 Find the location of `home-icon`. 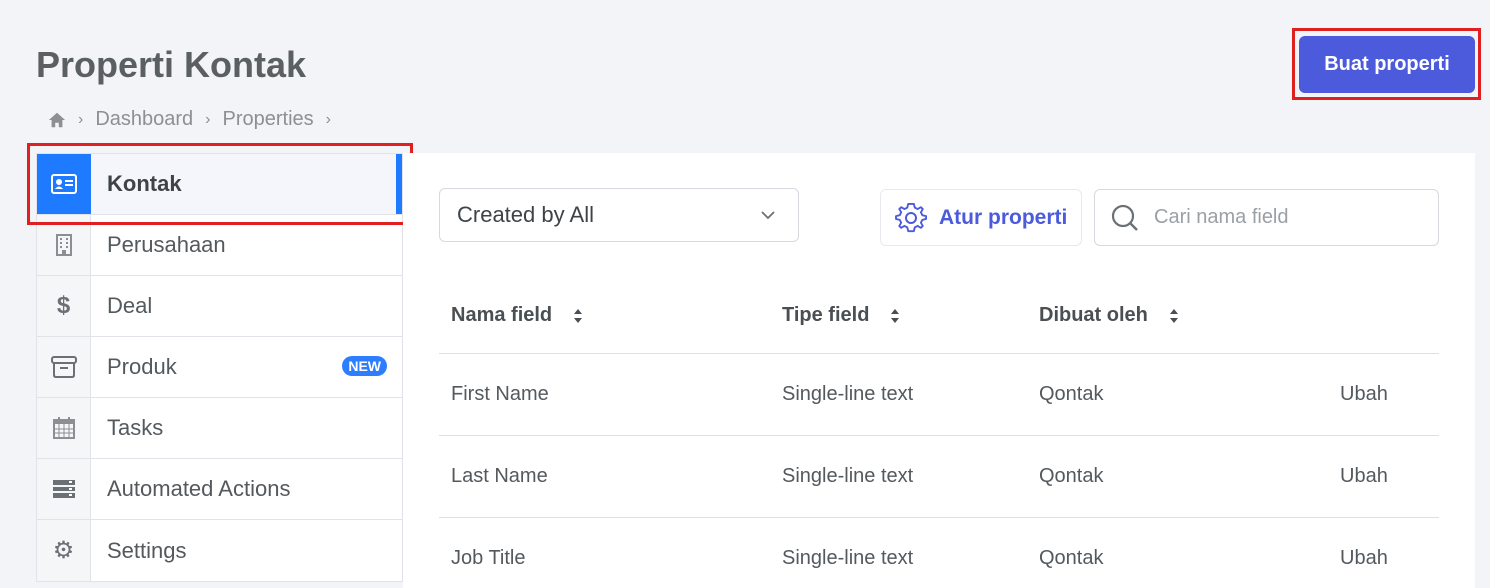

home-icon is located at coordinates (57, 120).